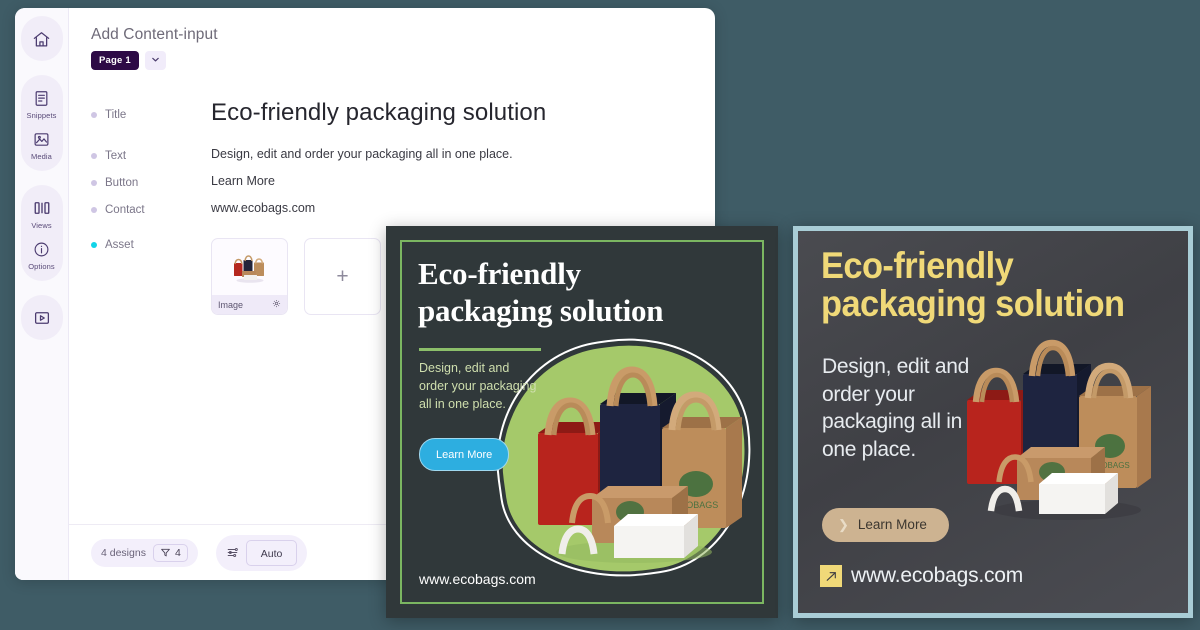 This screenshot has height=630, width=1200. Describe the element at coordinates (115, 60) in the screenshot. I see `page-chip: Page 1` at that location.